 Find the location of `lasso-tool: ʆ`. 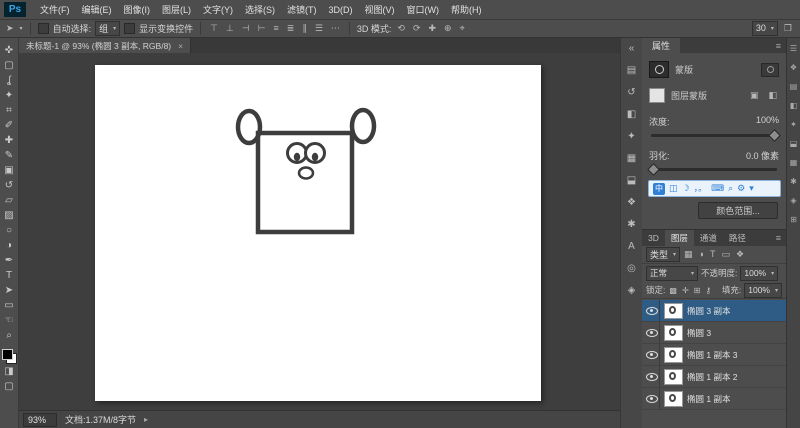

lasso-tool: ʆ is located at coordinates (9, 80).